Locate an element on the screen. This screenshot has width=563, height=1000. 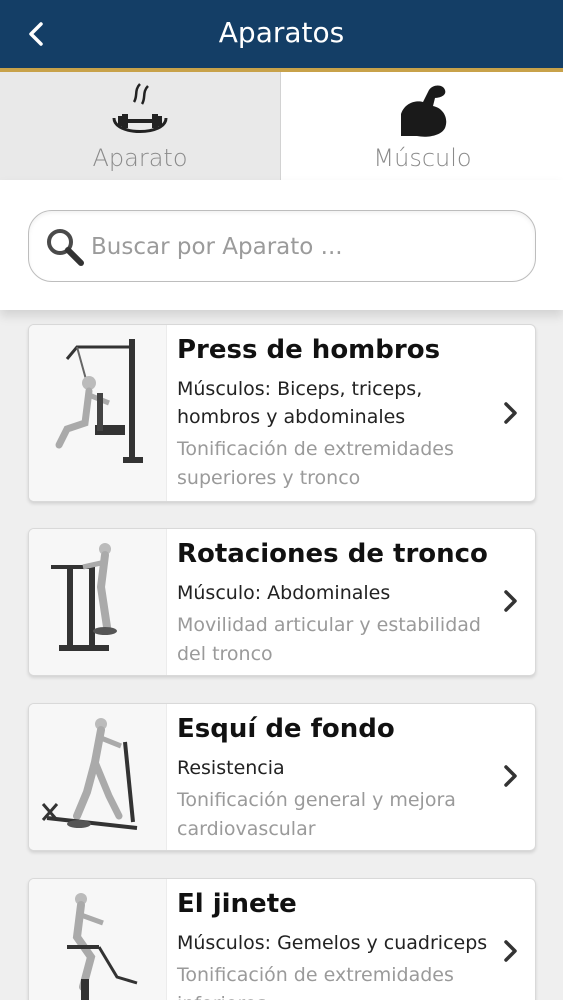
page-title: Aparatos is located at coordinates (281, 32).